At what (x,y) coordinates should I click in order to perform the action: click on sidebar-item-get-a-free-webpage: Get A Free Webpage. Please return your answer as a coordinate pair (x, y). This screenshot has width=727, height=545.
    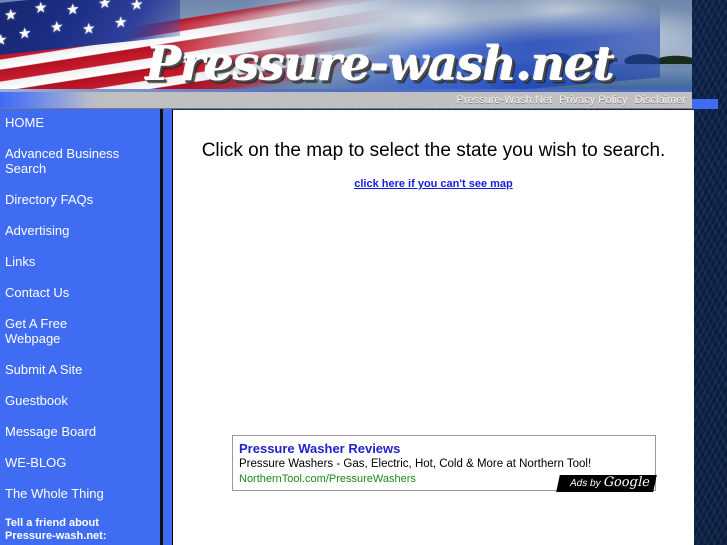
    Looking at the image, I should click on (80, 331).